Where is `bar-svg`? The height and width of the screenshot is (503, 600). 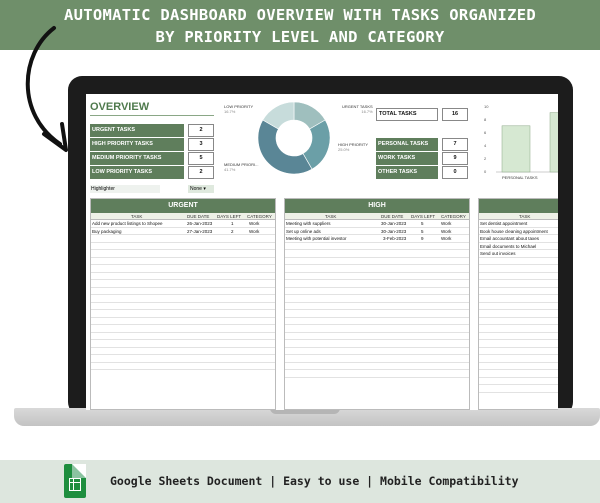
bar-svg is located at coordinates (527, 142).